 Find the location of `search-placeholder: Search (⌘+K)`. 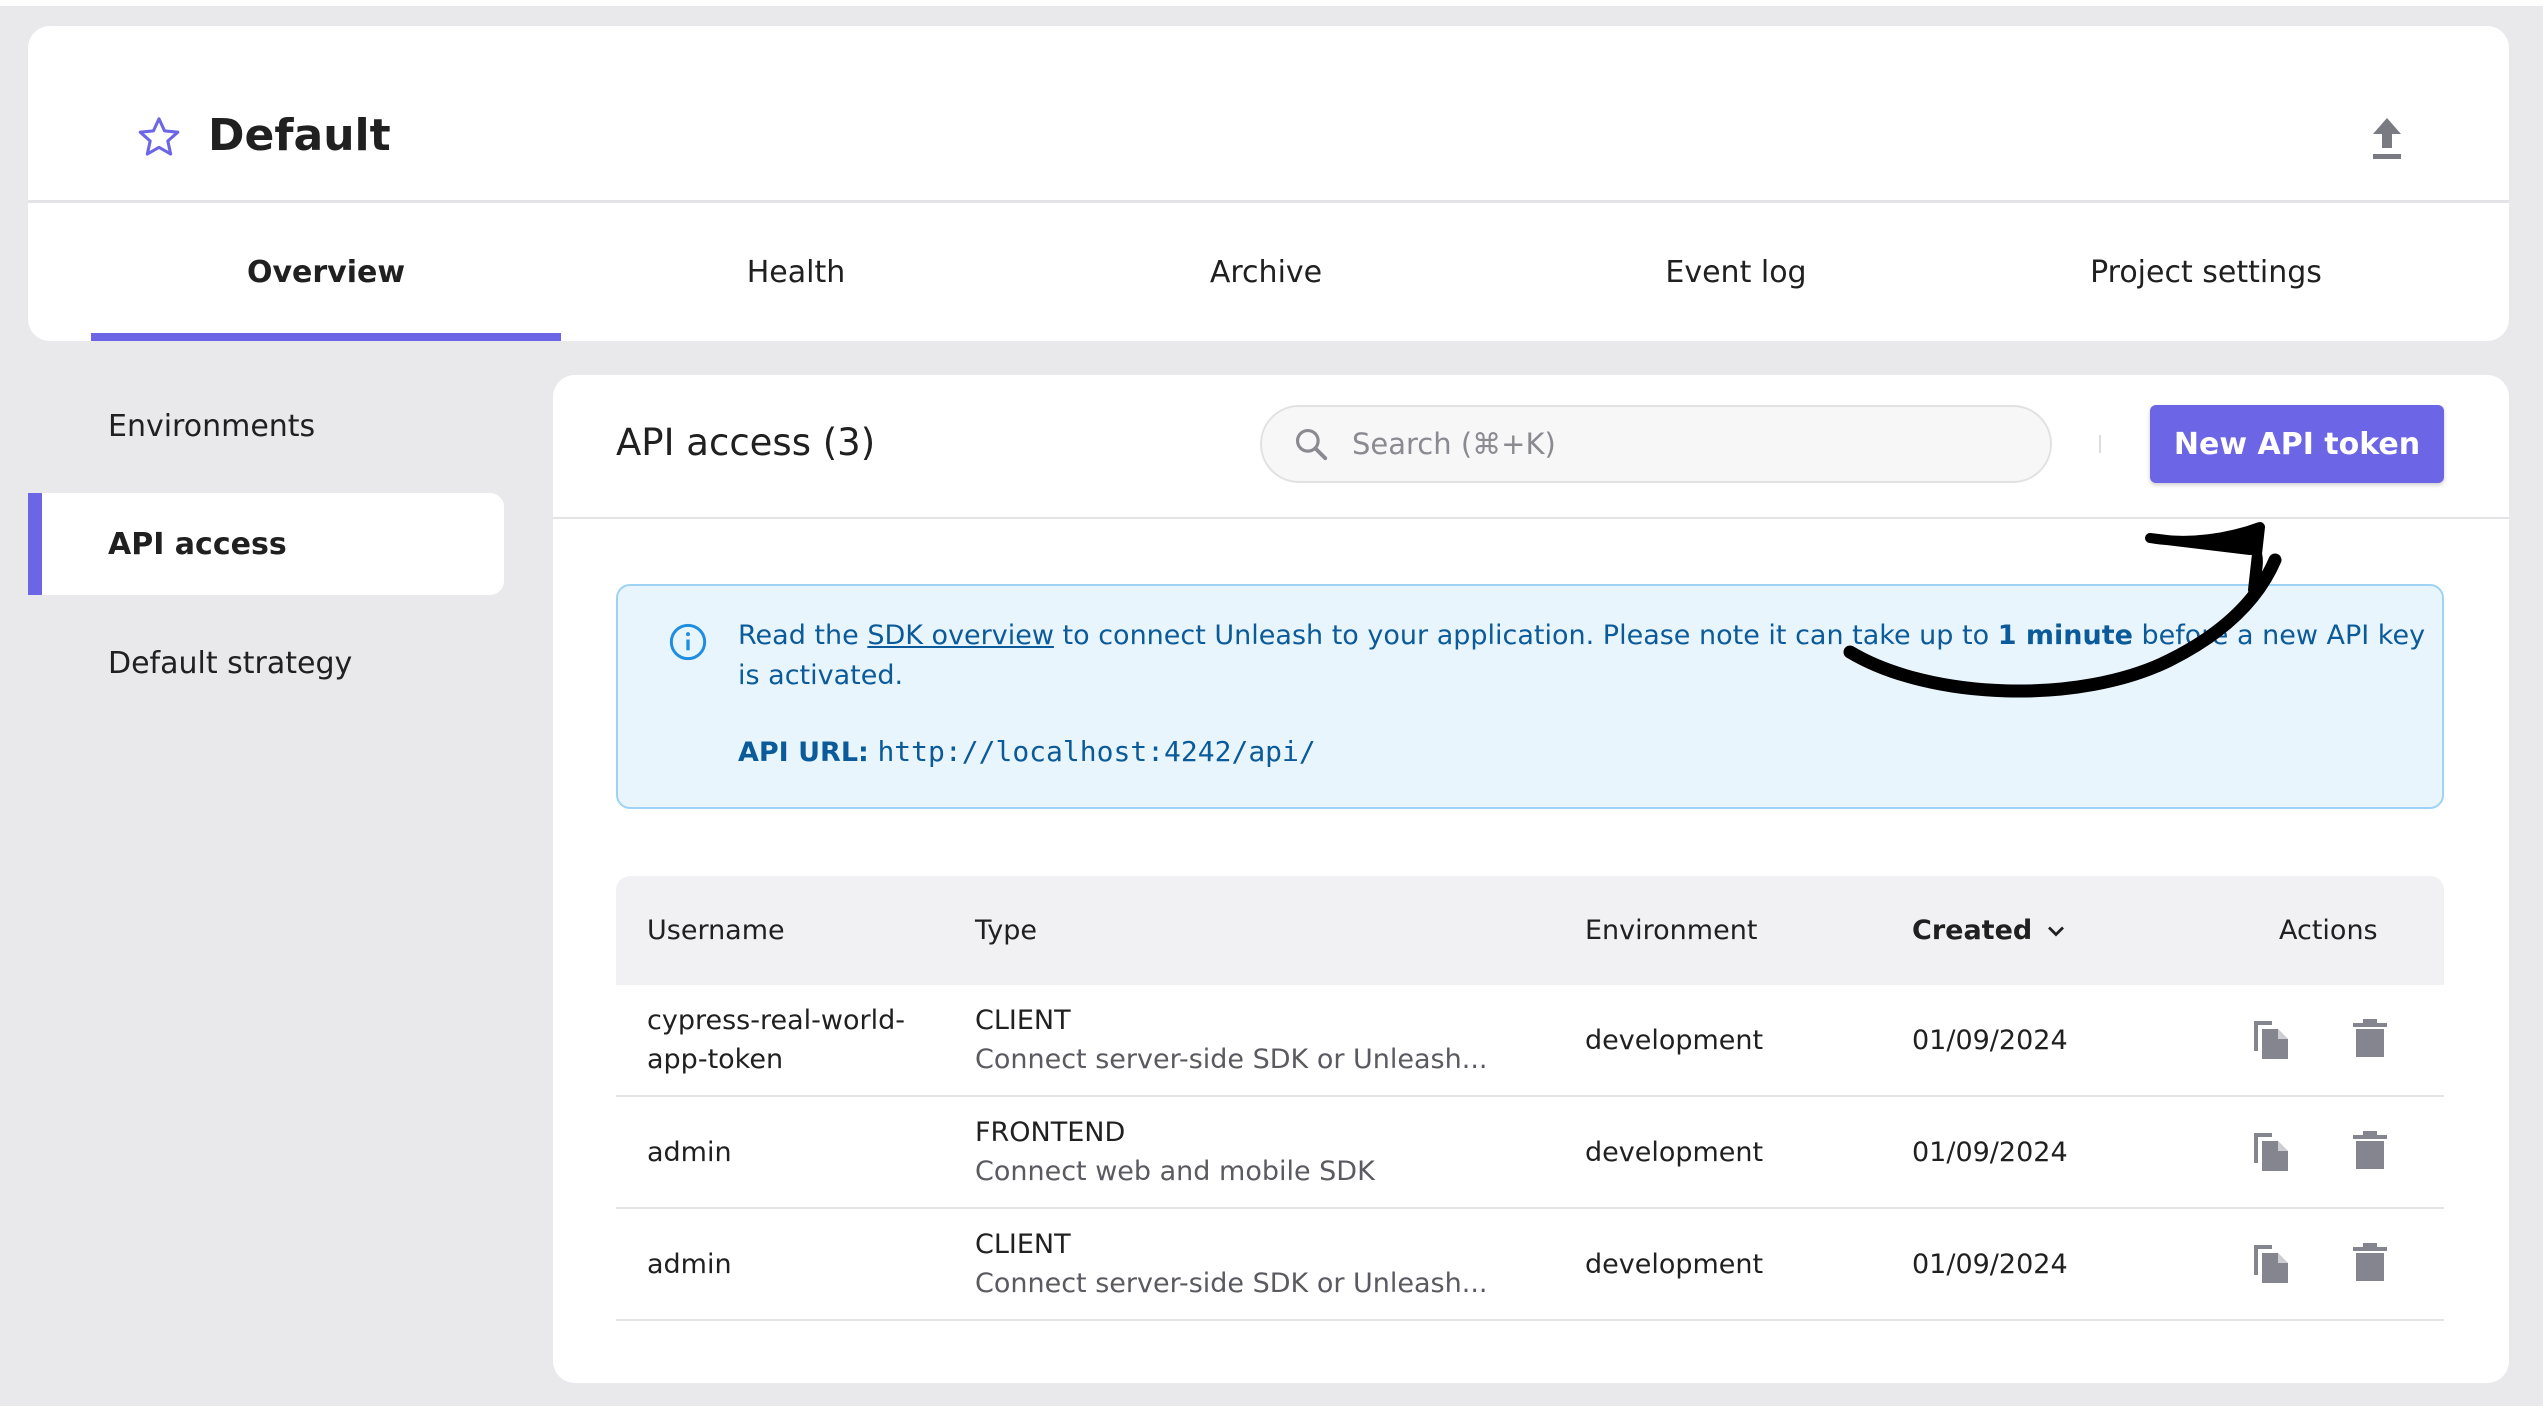

search-placeholder: Search (⌘+K) is located at coordinates (1454, 444).